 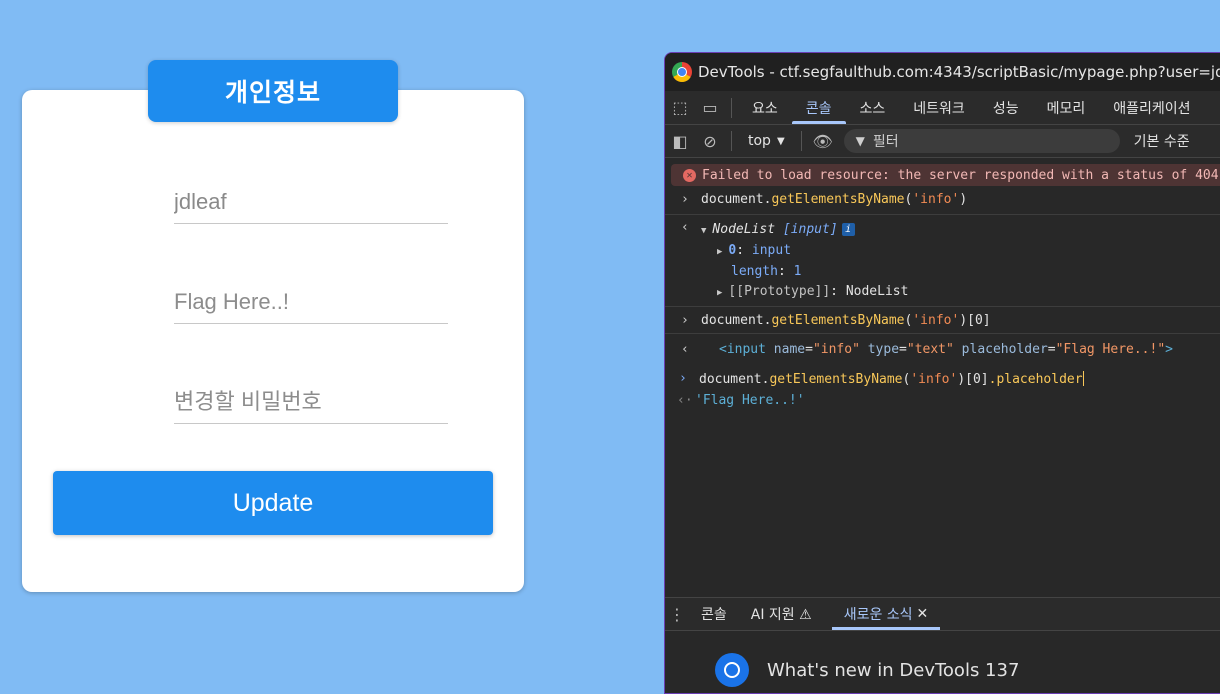 What do you see at coordinates (1006, 107) in the screenshot?
I see `tab-performance: 성능` at bounding box center [1006, 107].